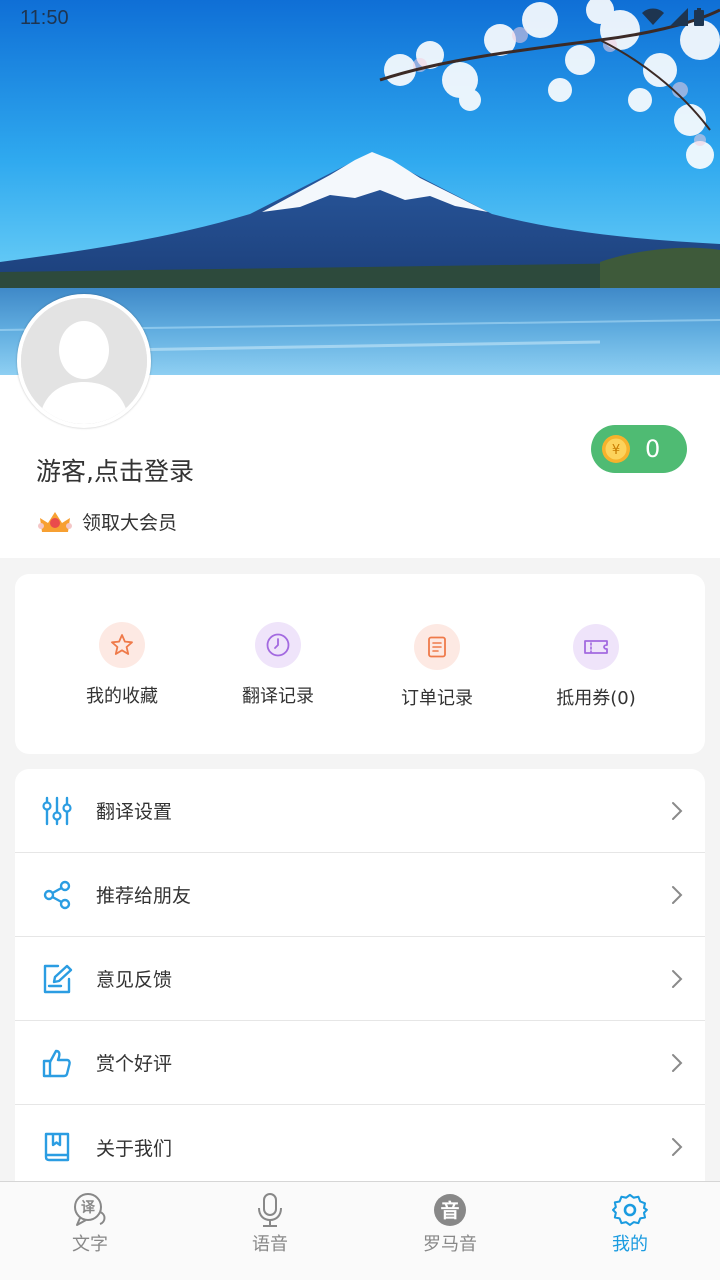 This screenshot has height=1280, width=720. Describe the element at coordinates (360, 1147) in the screenshot. I see `menu-item-about: 关于我们` at that location.